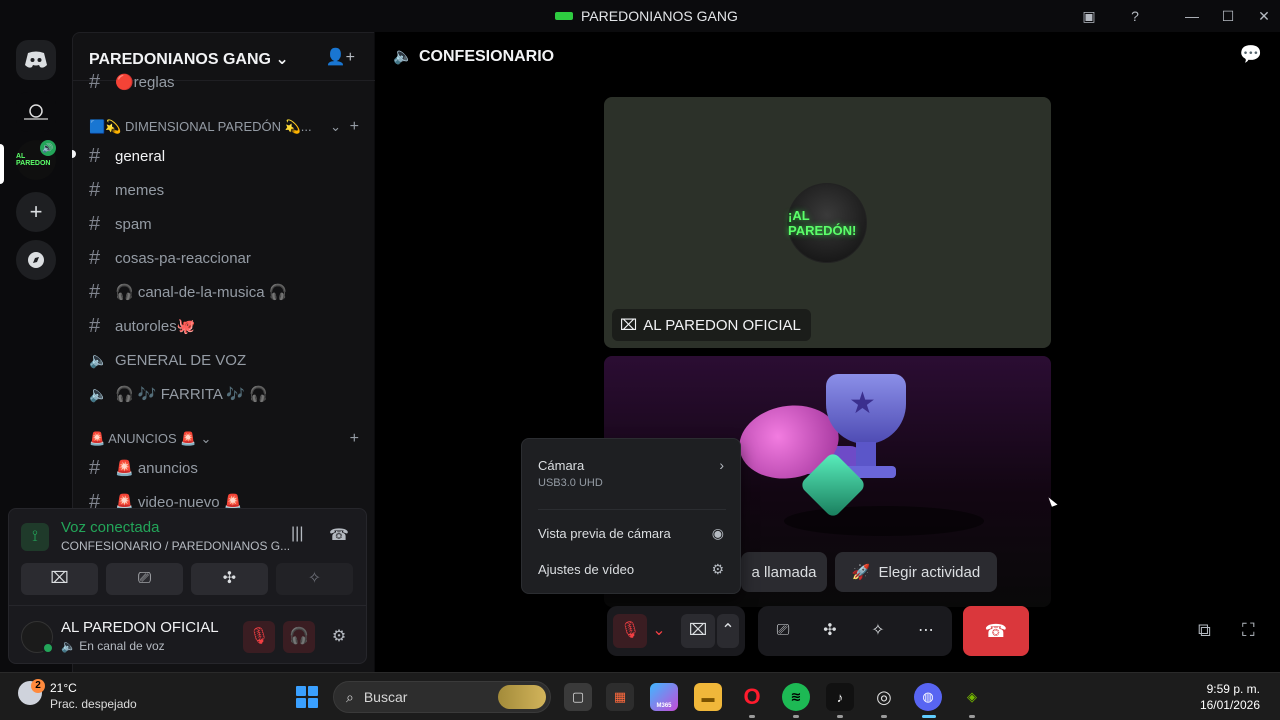 This screenshot has height=720, width=1280. What do you see at coordinates (35, 537) in the screenshot?
I see `signal-icon: ⟟` at bounding box center [35, 537].